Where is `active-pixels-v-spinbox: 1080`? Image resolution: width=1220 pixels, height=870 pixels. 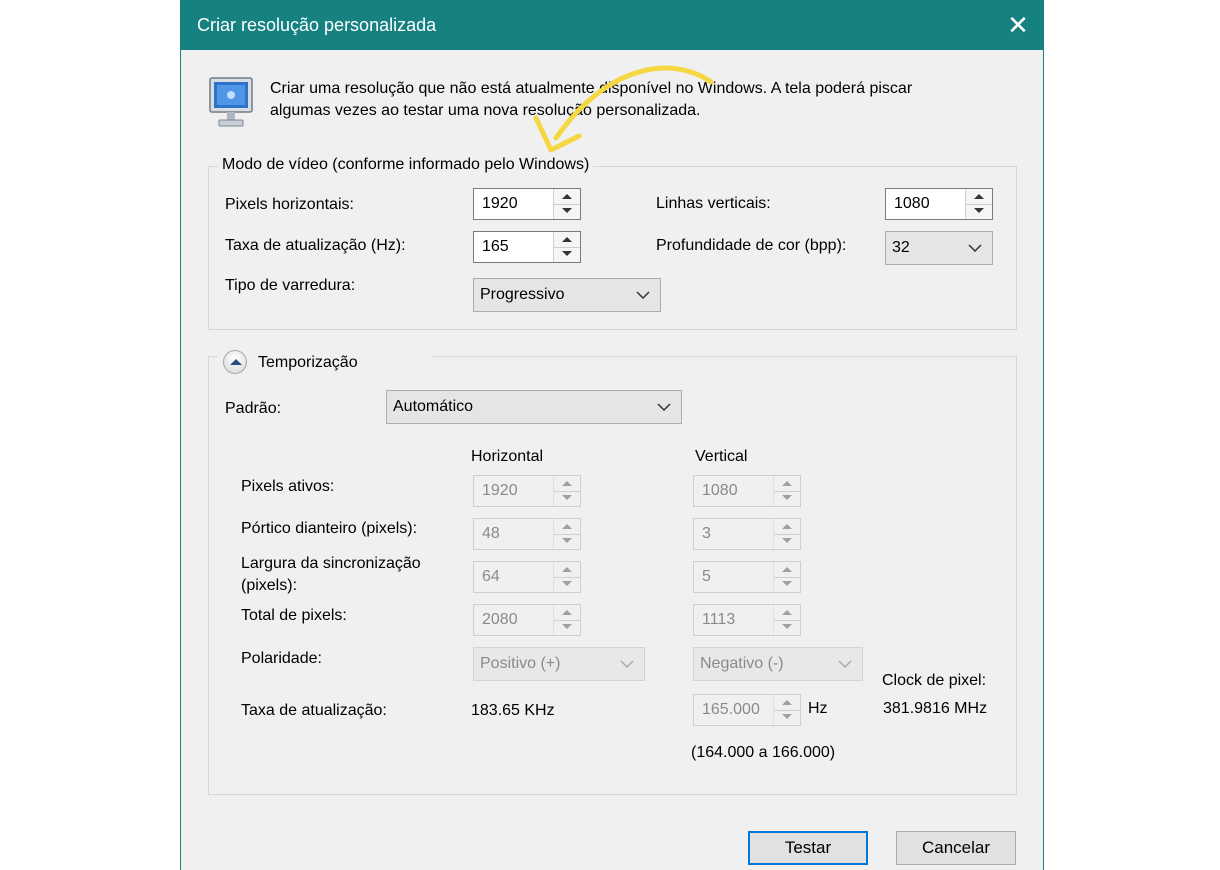 active-pixels-v-spinbox: 1080 is located at coordinates (747, 491).